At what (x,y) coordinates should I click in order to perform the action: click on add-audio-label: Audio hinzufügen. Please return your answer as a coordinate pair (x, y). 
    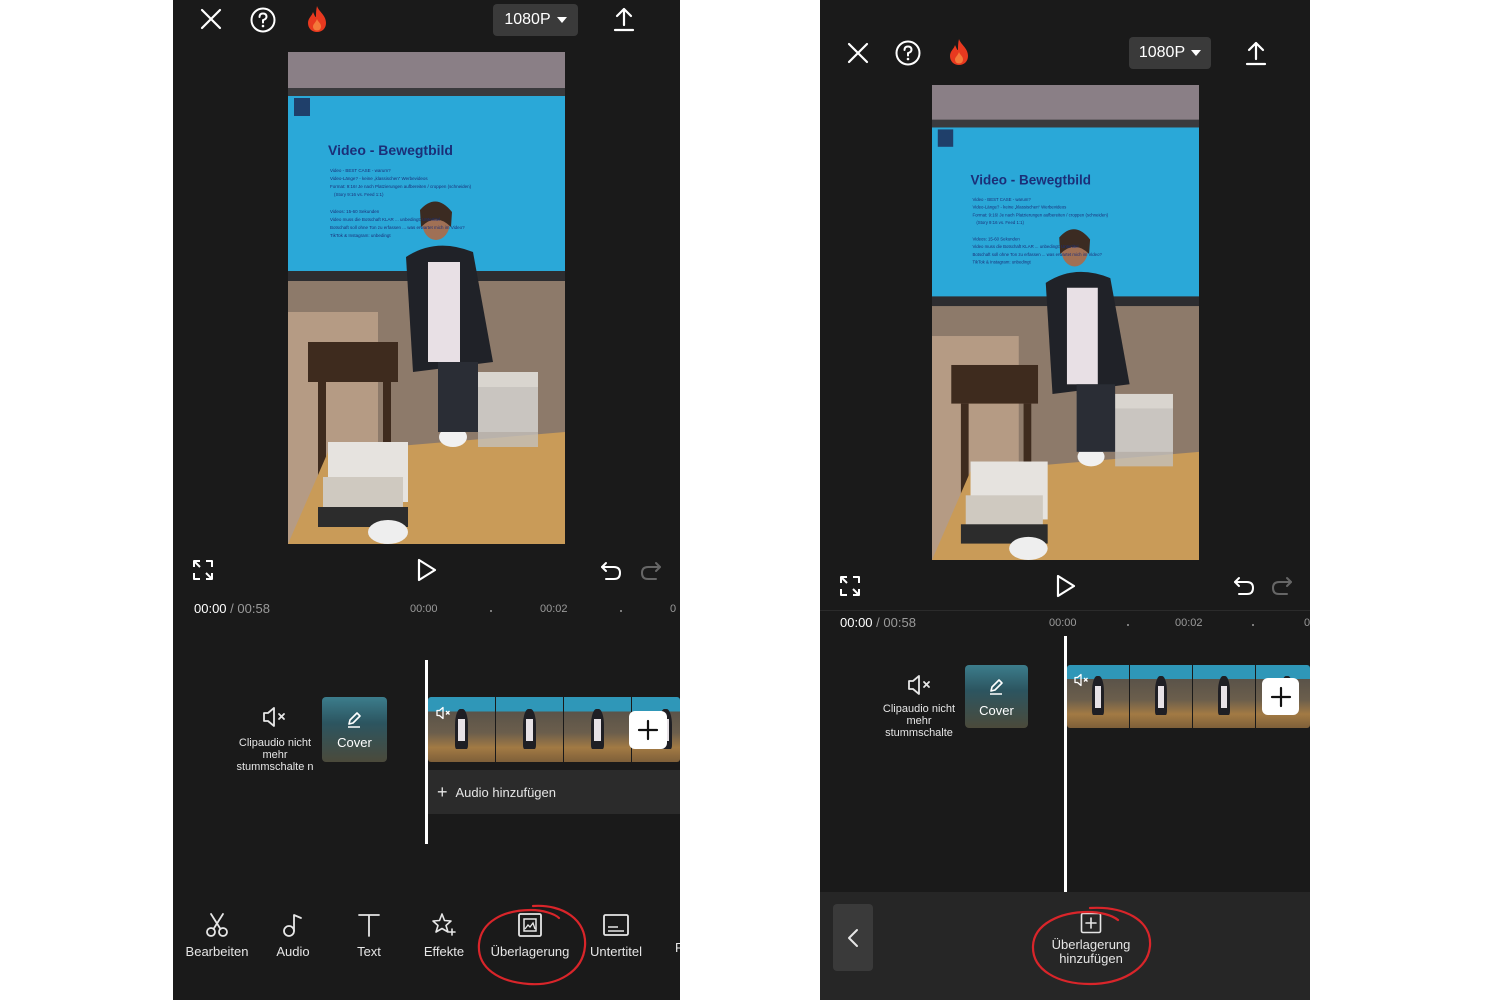
    Looking at the image, I should click on (505, 792).